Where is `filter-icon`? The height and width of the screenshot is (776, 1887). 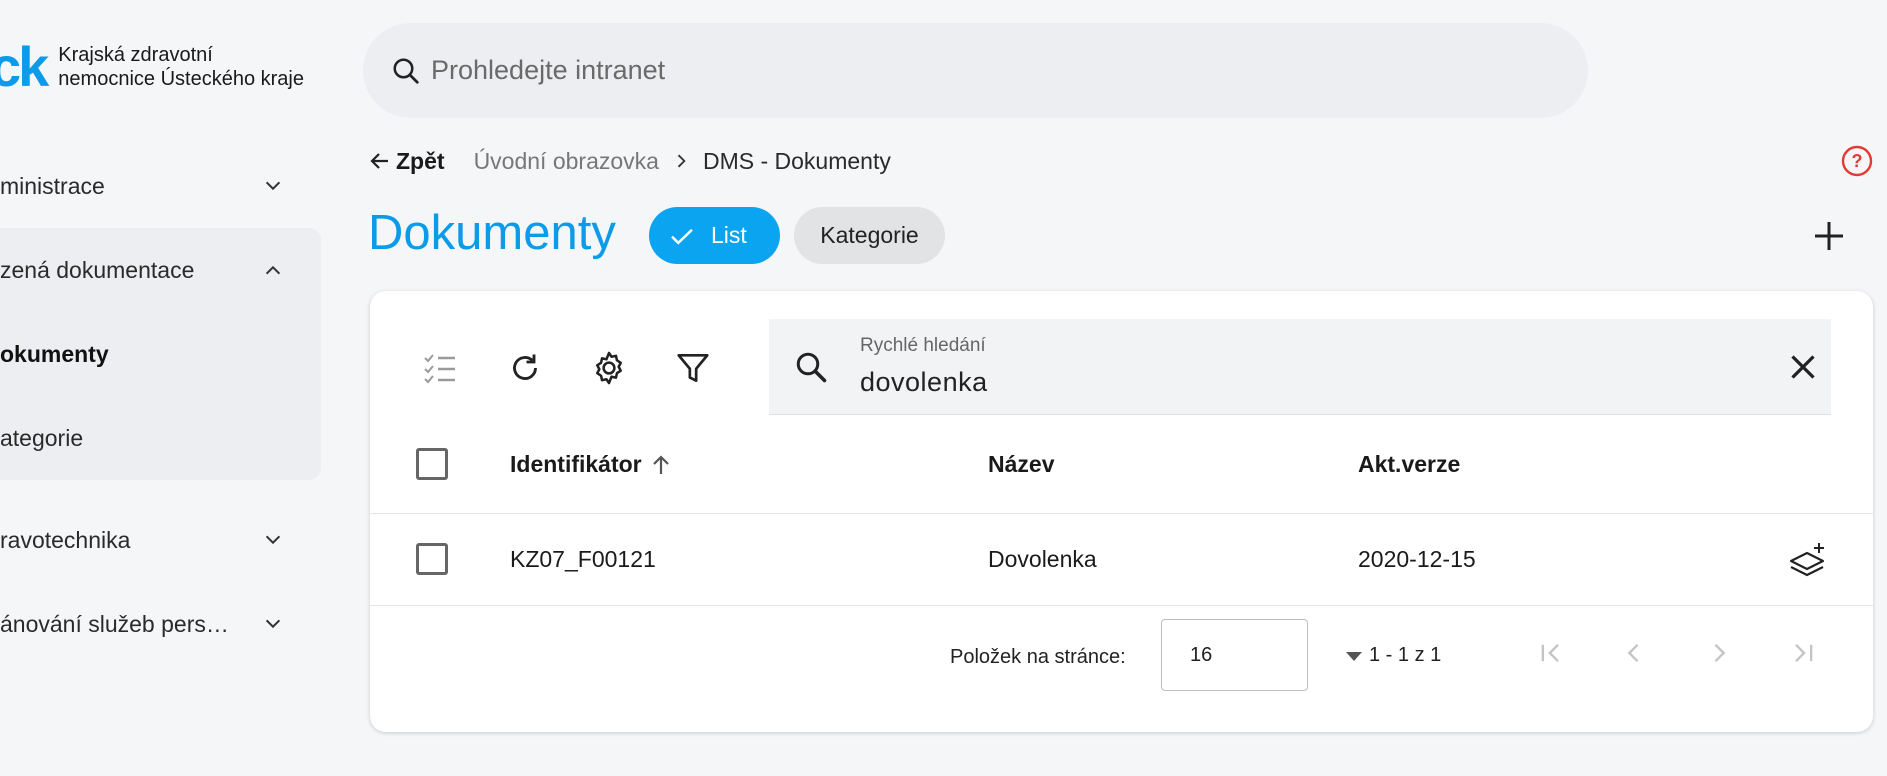 filter-icon is located at coordinates (693, 368).